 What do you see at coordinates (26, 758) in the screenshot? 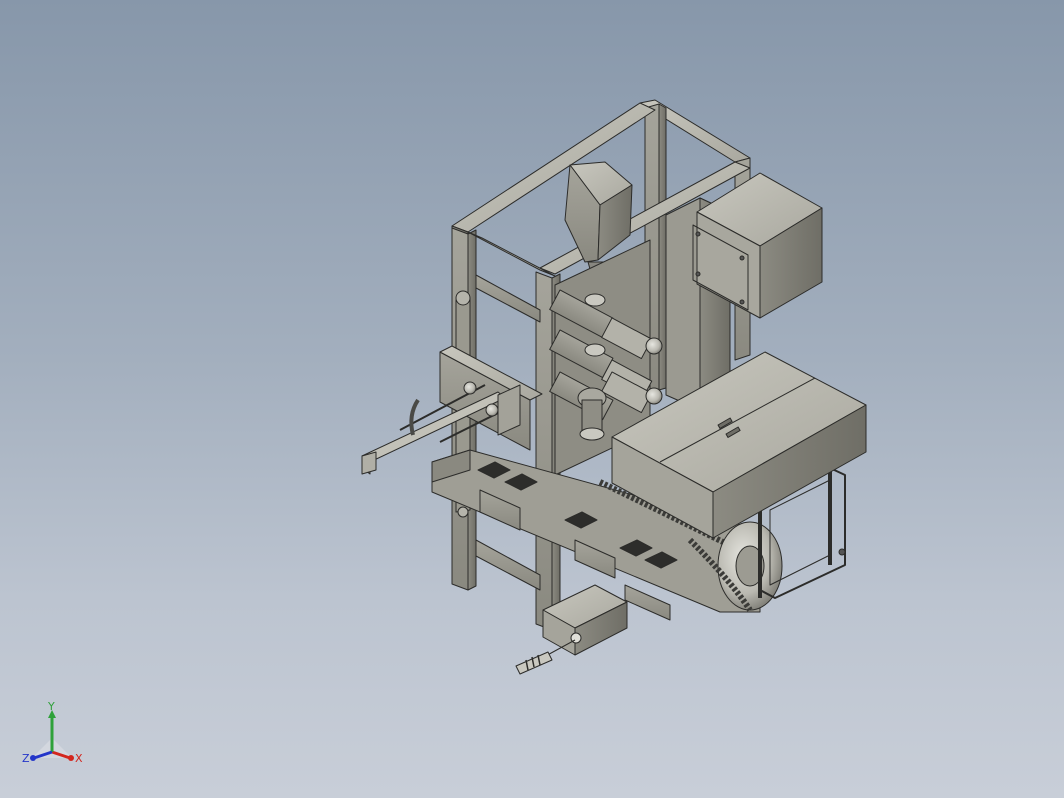
I see `z-axis-label: Z` at bounding box center [26, 758].